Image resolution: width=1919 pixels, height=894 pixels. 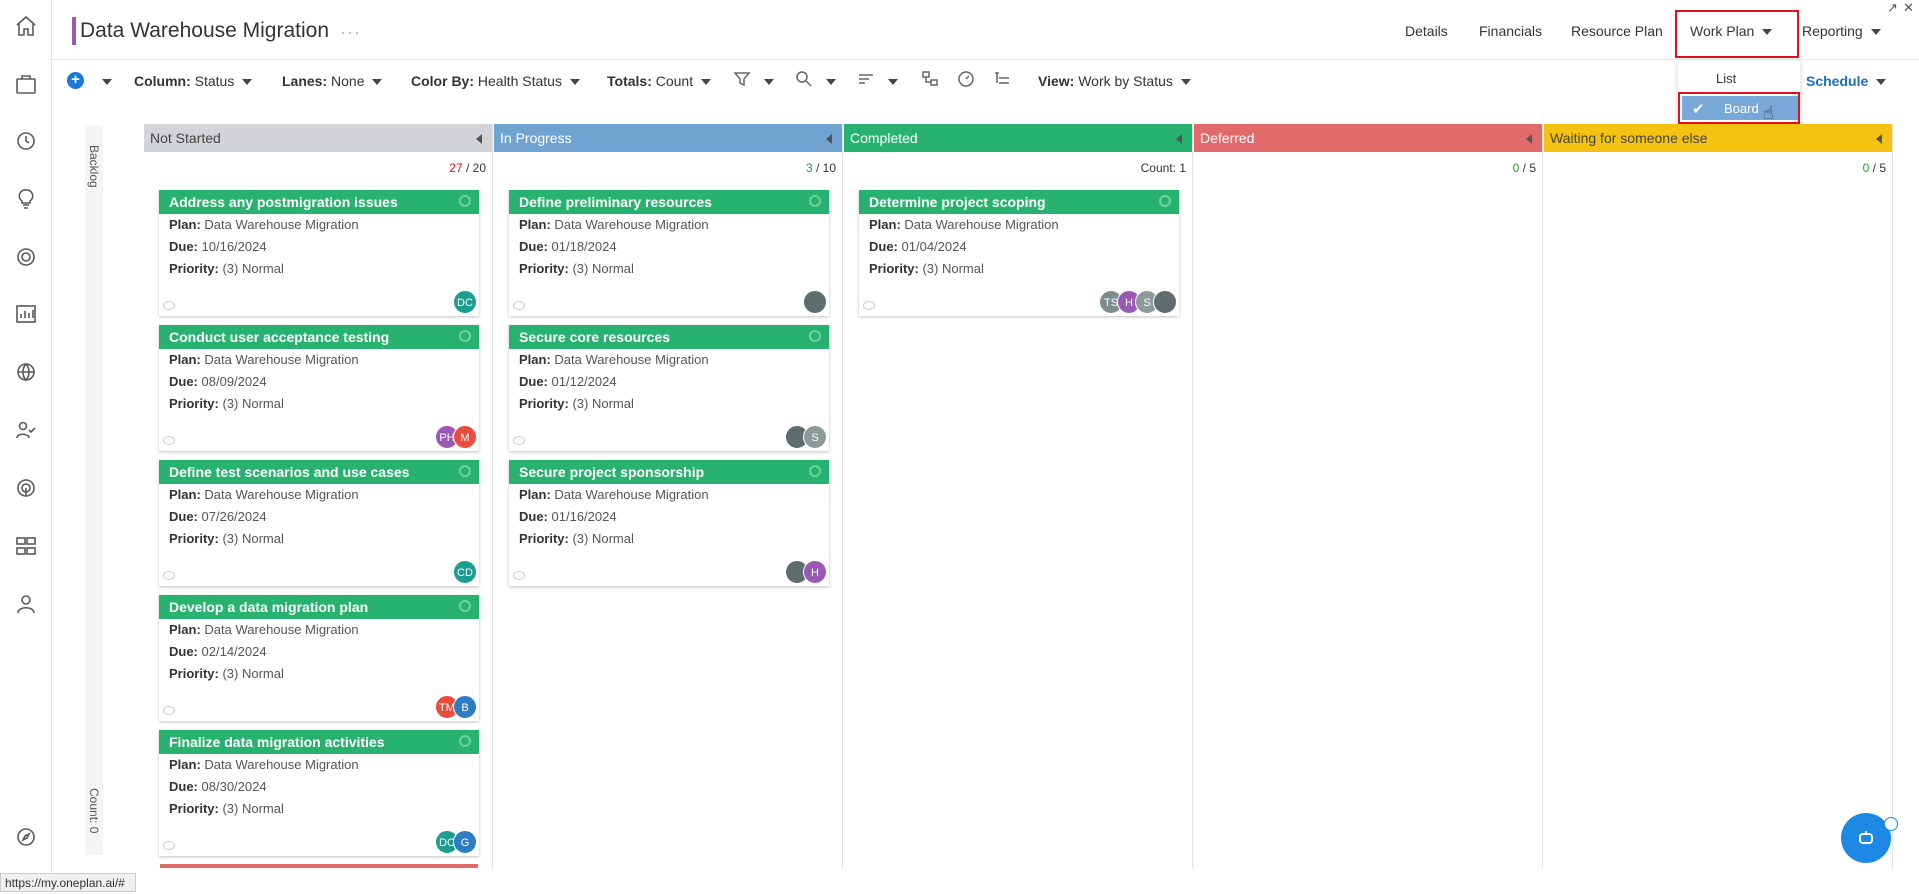 I want to click on lightbulb-icon, so click(x=26, y=199).